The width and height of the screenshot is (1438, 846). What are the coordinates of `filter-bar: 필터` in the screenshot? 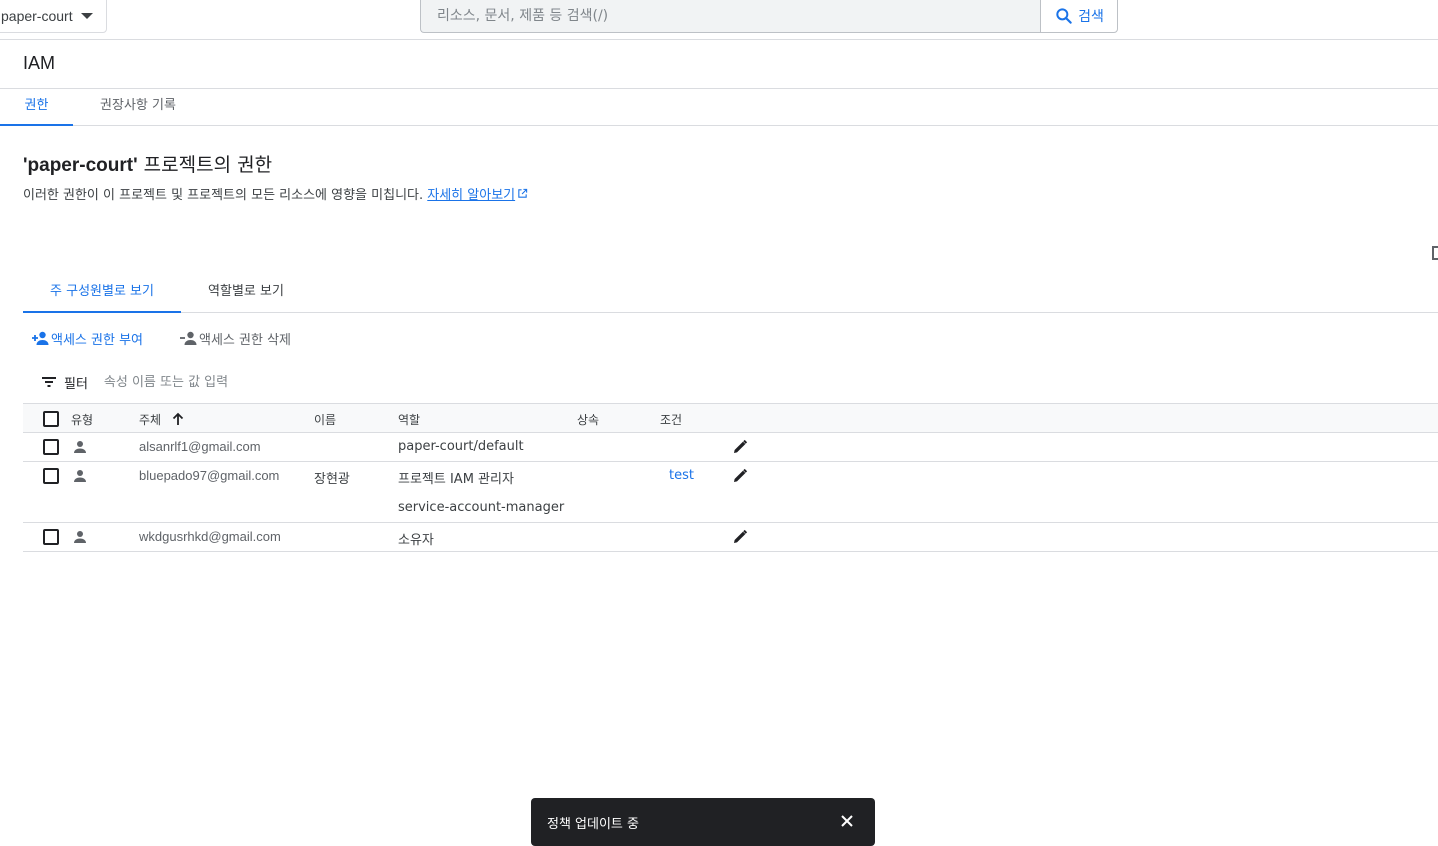 It's located at (191, 382).